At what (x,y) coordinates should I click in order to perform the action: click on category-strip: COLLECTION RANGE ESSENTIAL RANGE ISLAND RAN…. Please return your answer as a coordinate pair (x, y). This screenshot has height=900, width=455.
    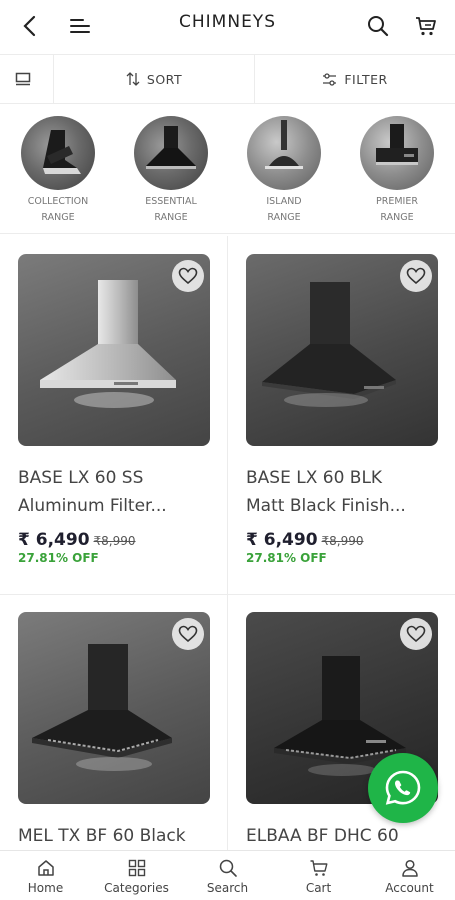
    Looking at the image, I should click on (227, 170).